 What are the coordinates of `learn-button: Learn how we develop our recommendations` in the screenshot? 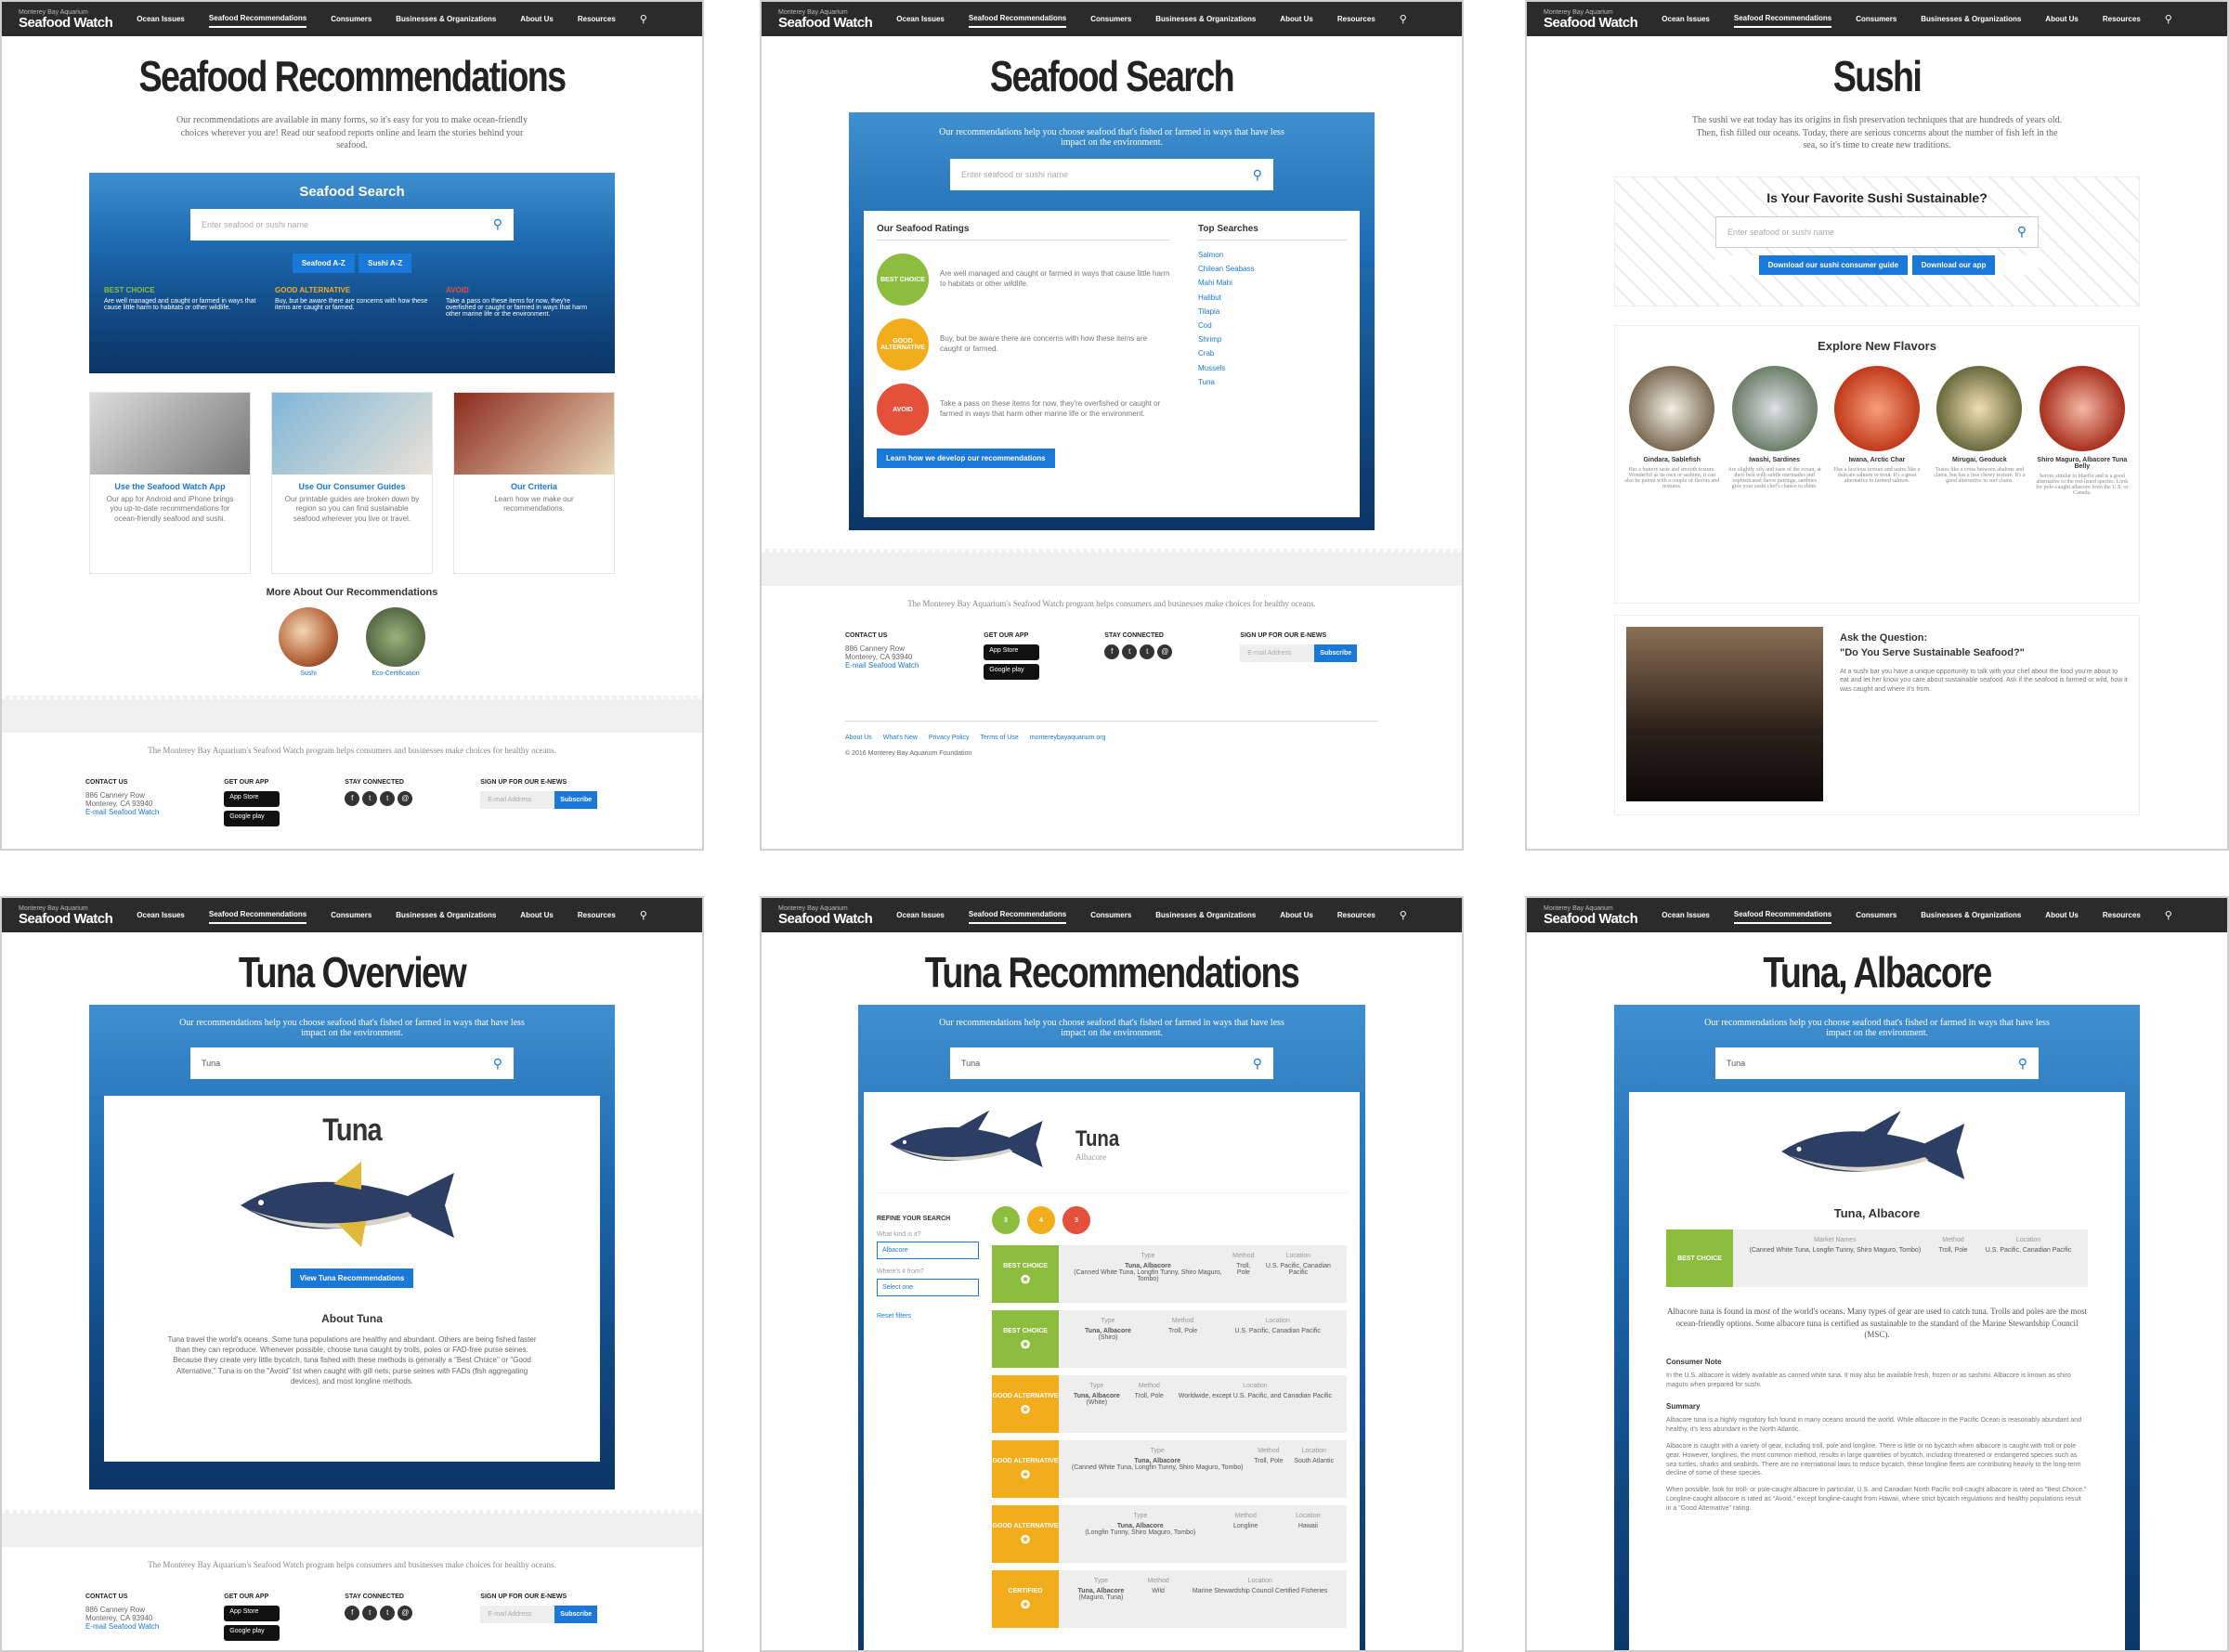 It's located at (966, 459).